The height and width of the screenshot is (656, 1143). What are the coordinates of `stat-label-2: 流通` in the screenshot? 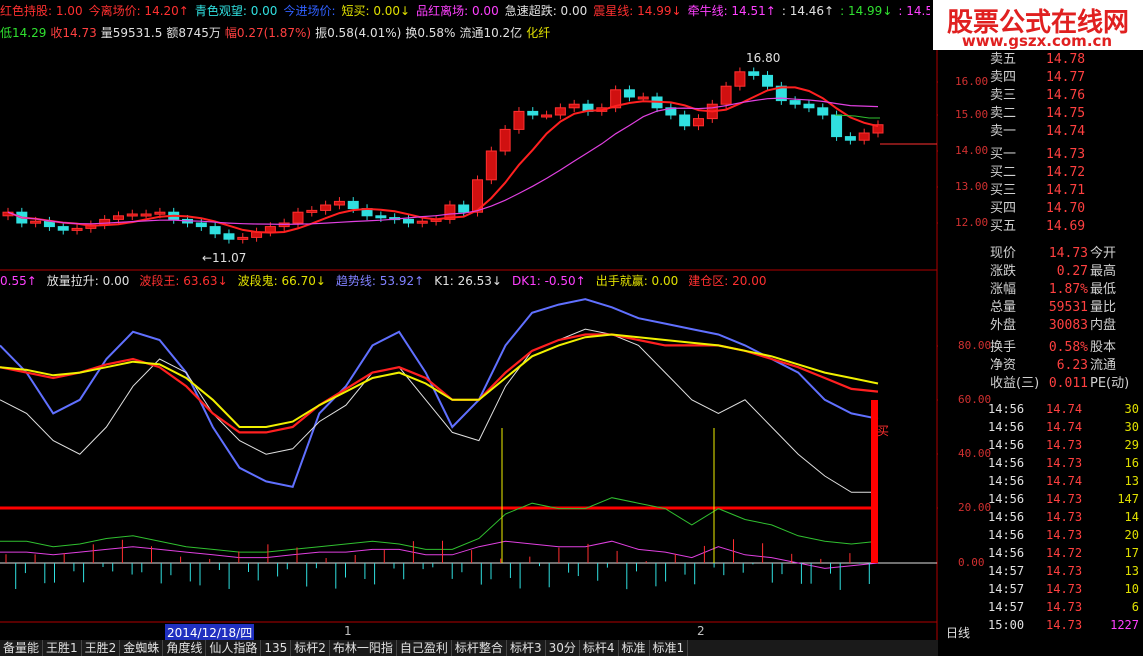 It's located at (1103, 365).